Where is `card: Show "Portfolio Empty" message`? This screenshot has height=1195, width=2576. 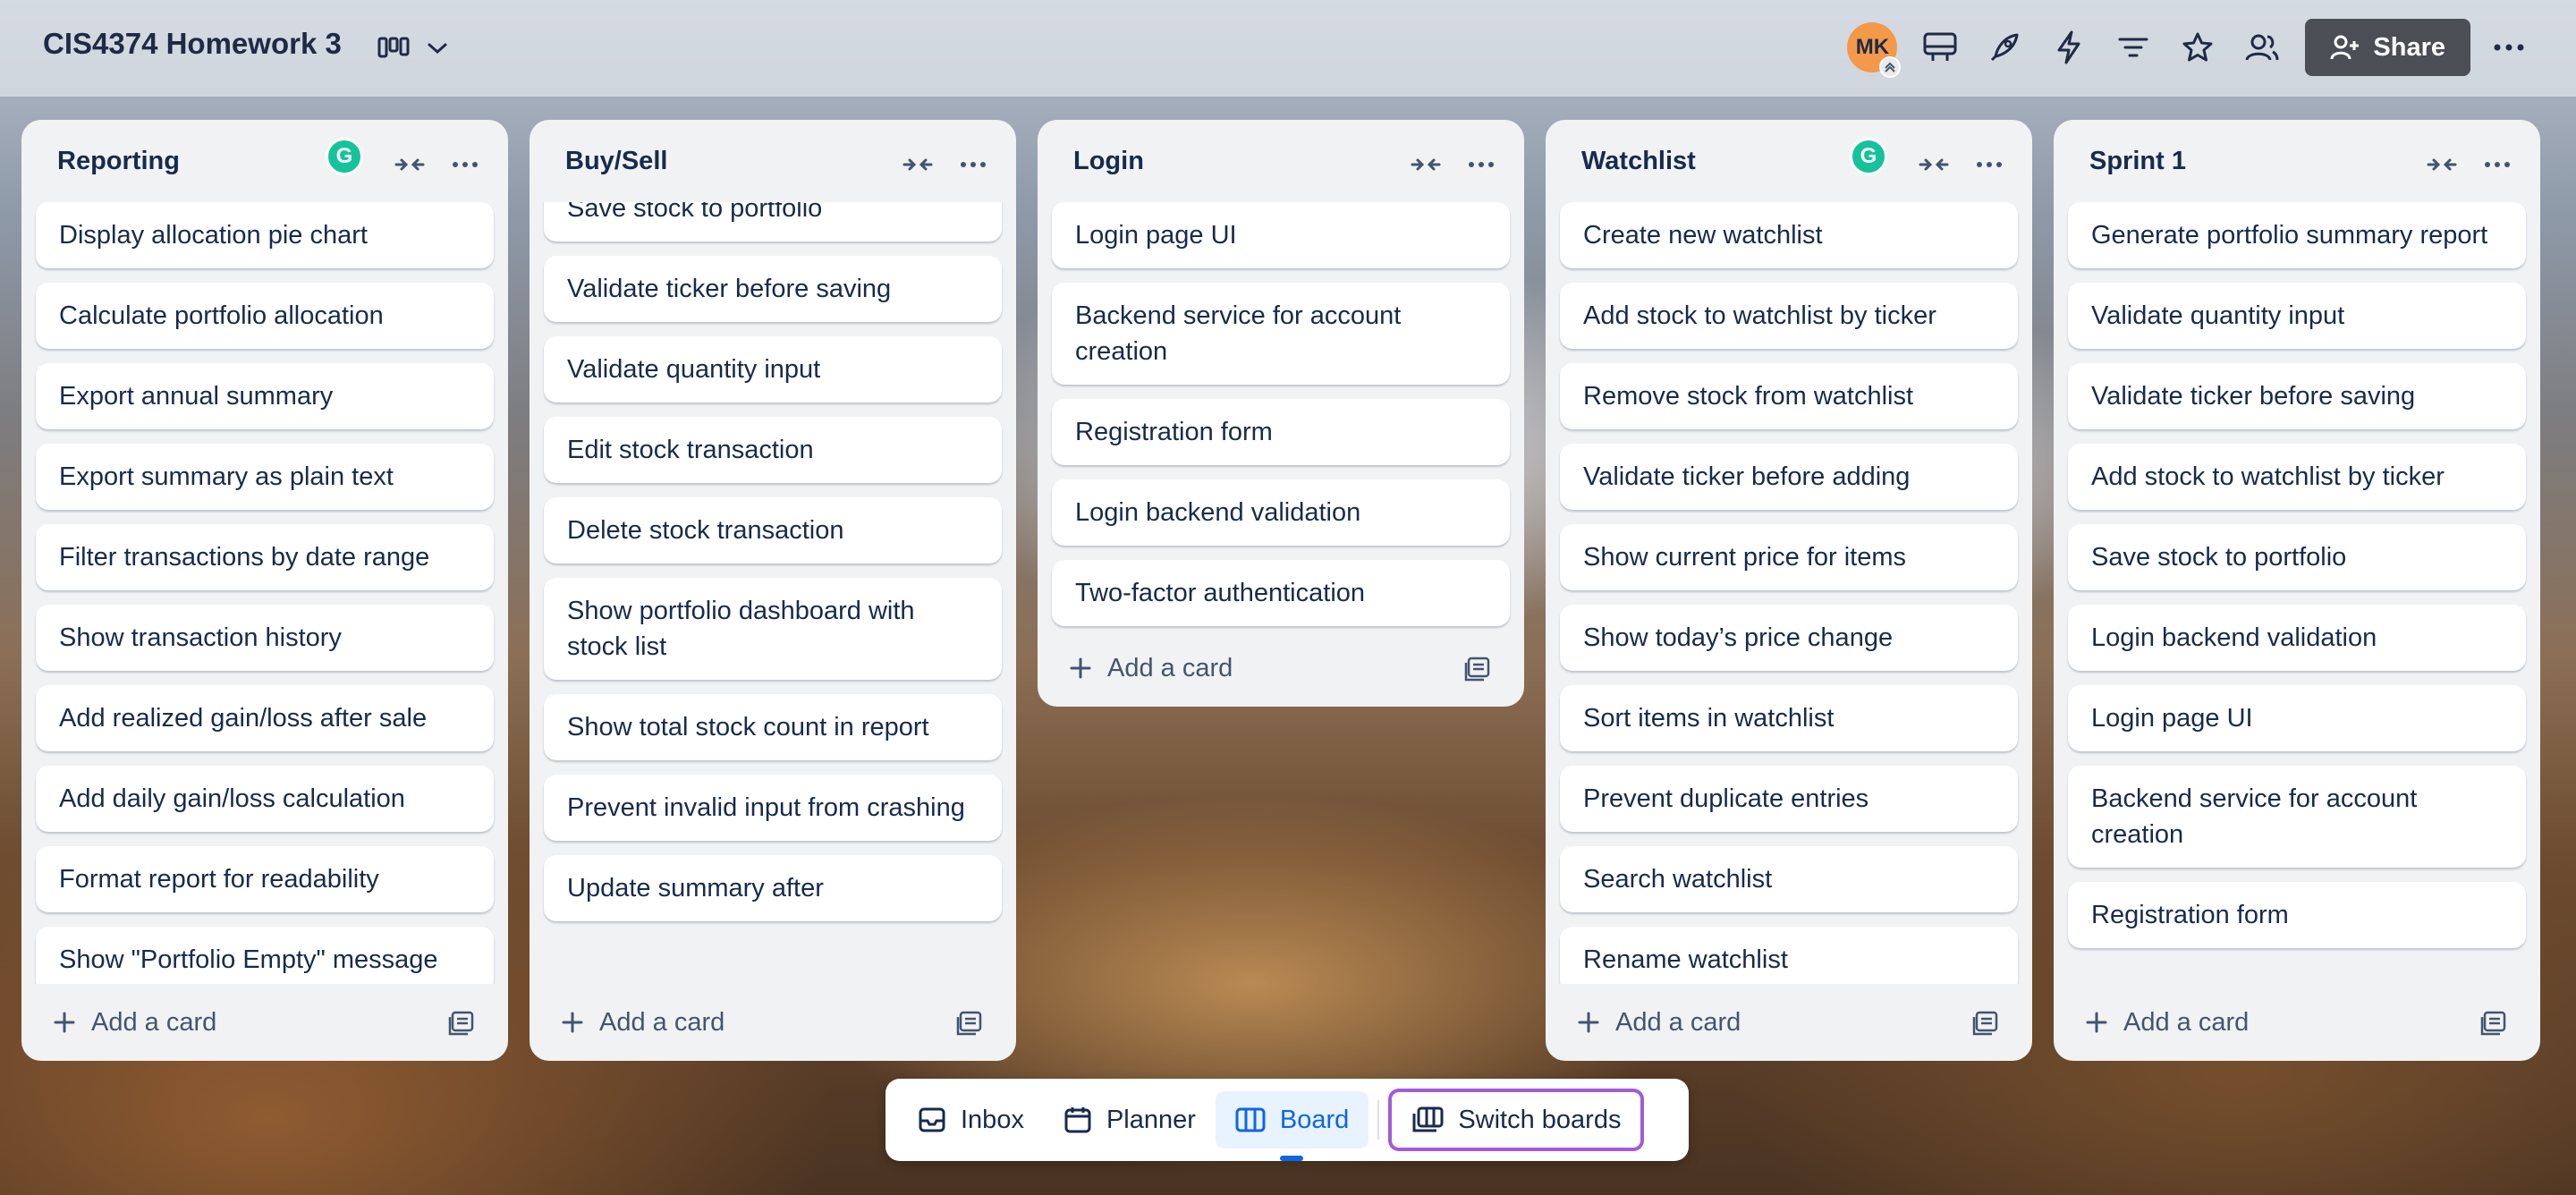
card: Show "Portfolio Empty" message is located at coordinates (265, 955).